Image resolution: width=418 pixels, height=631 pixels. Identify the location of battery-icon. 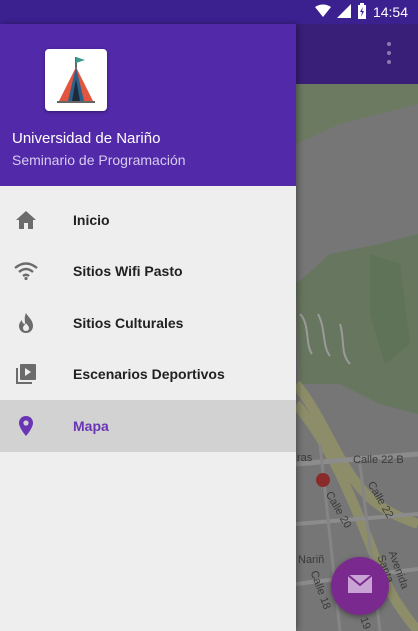
(362, 12).